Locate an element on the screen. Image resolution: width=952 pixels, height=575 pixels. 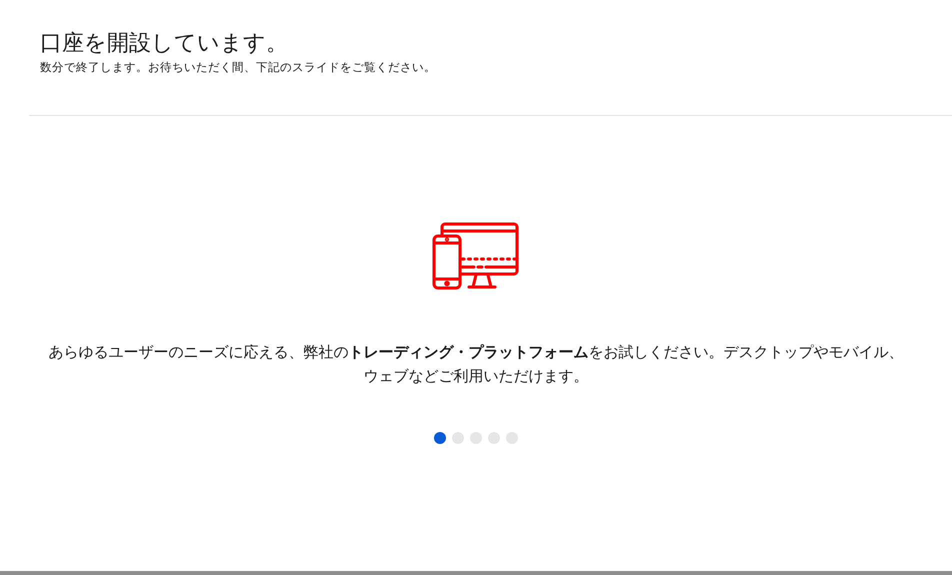
page-subtitle: 数分で終了します。お待ちいただく間、下記のスライドをご覧ください。 is located at coordinates (238, 67).